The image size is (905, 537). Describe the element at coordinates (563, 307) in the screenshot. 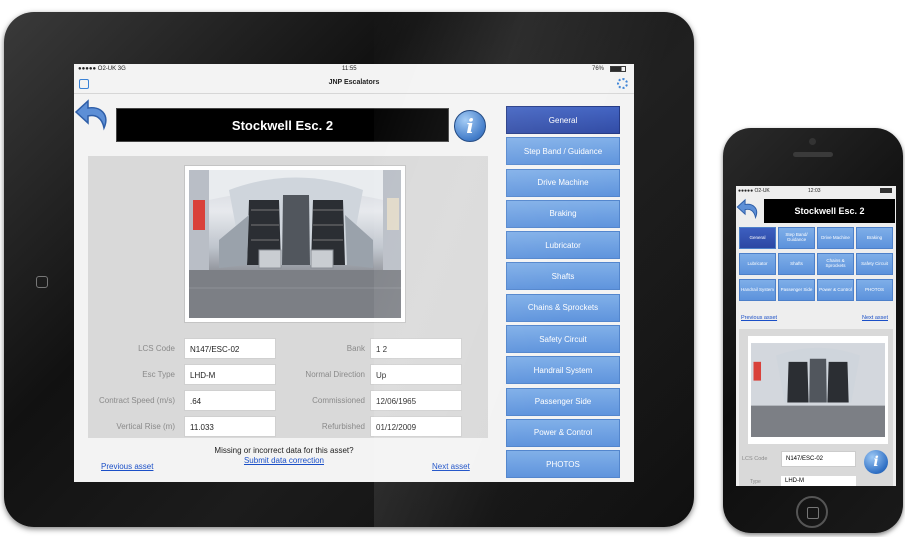

I see `menu-item-chains-sprockets: Chains & Sprockets` at that location.